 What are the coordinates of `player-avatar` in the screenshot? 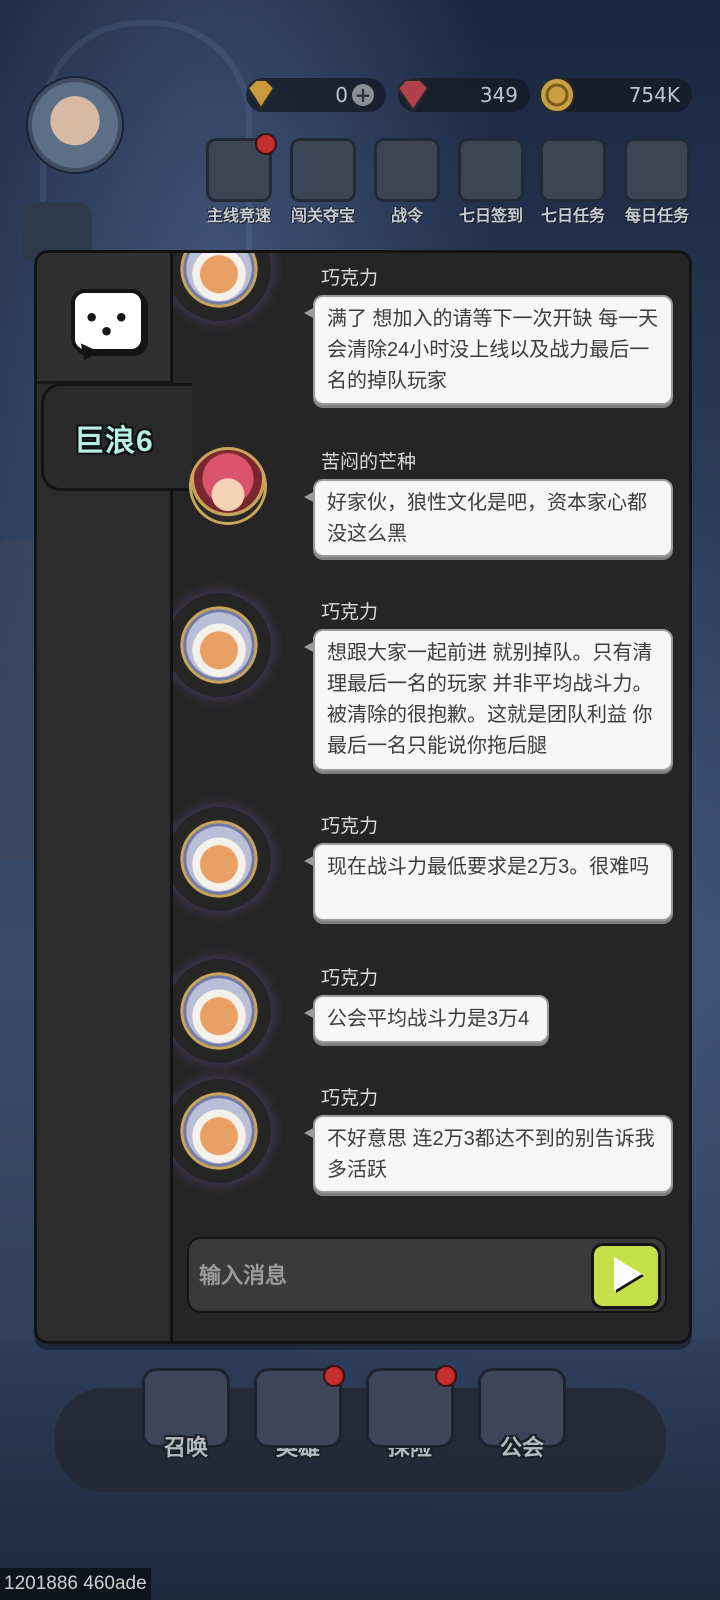 It's located at (75, 125).